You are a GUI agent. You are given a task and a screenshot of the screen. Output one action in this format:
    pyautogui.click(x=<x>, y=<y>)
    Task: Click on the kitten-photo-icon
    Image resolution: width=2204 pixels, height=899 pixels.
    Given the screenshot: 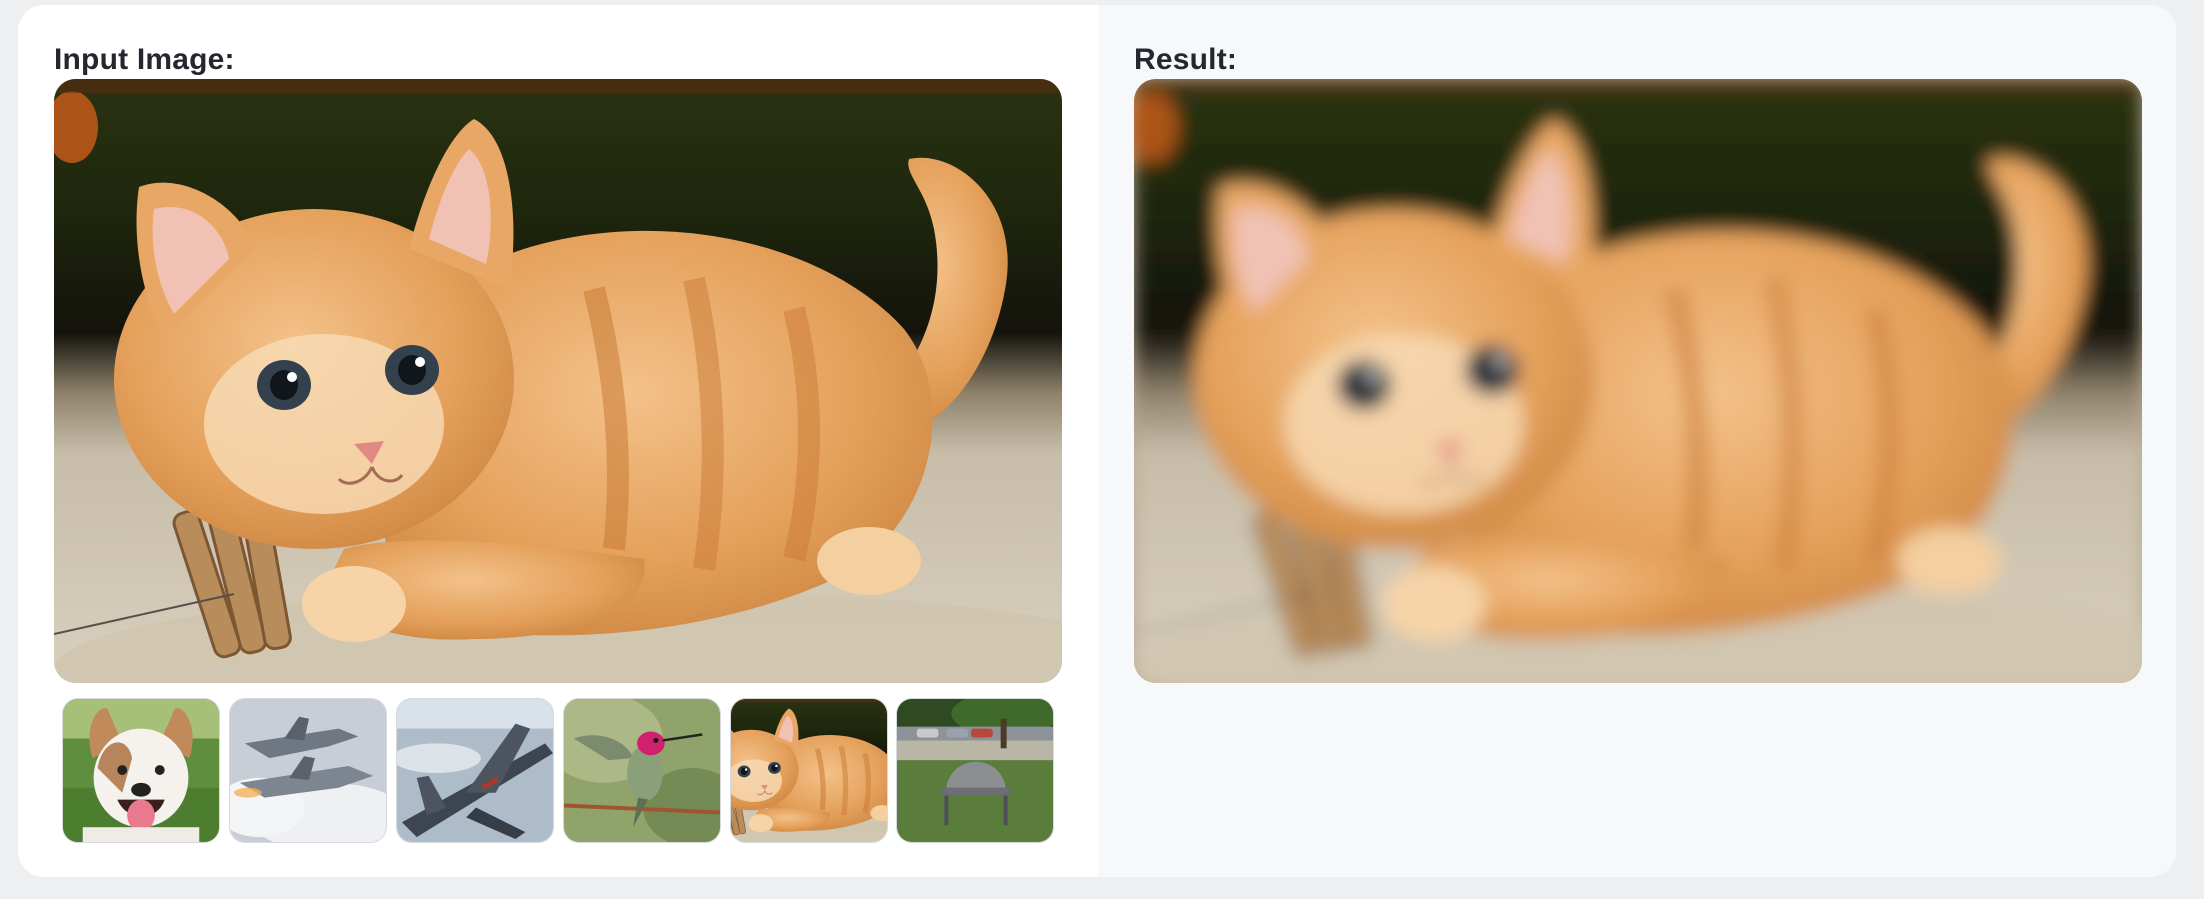 What is the action you would take?
    pyautogui.click(x=809, y=770)
    